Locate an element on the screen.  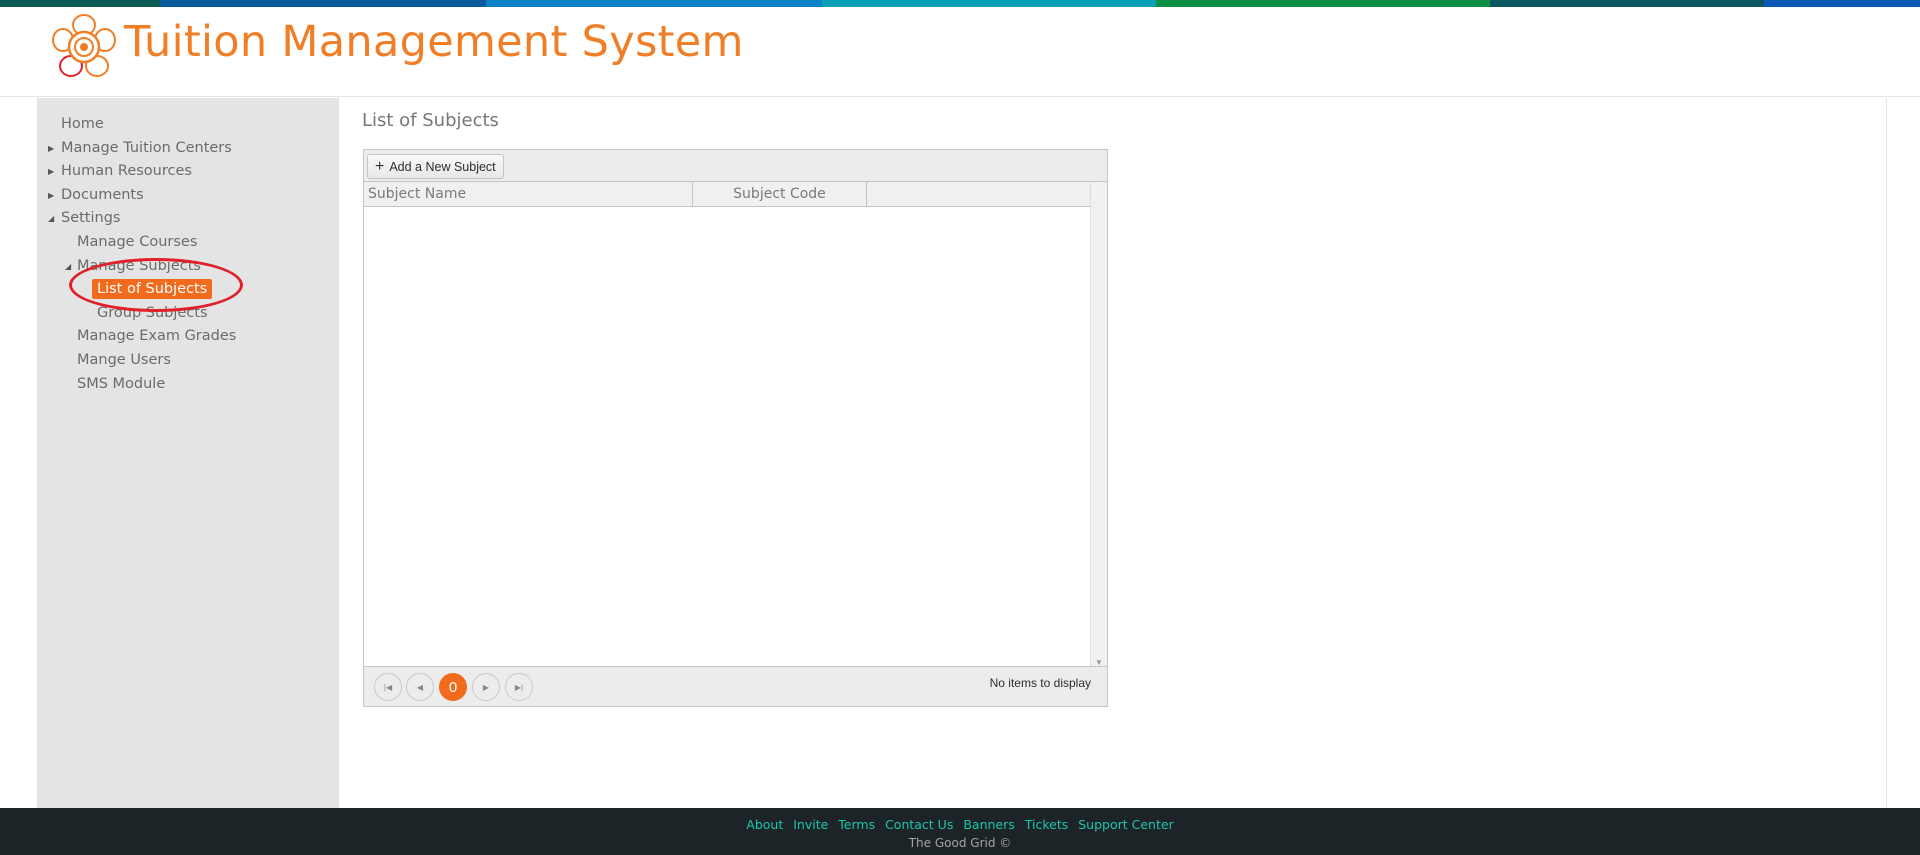
nav-item-group-subjects: Group Subjects is located at coordinates (188, 314).